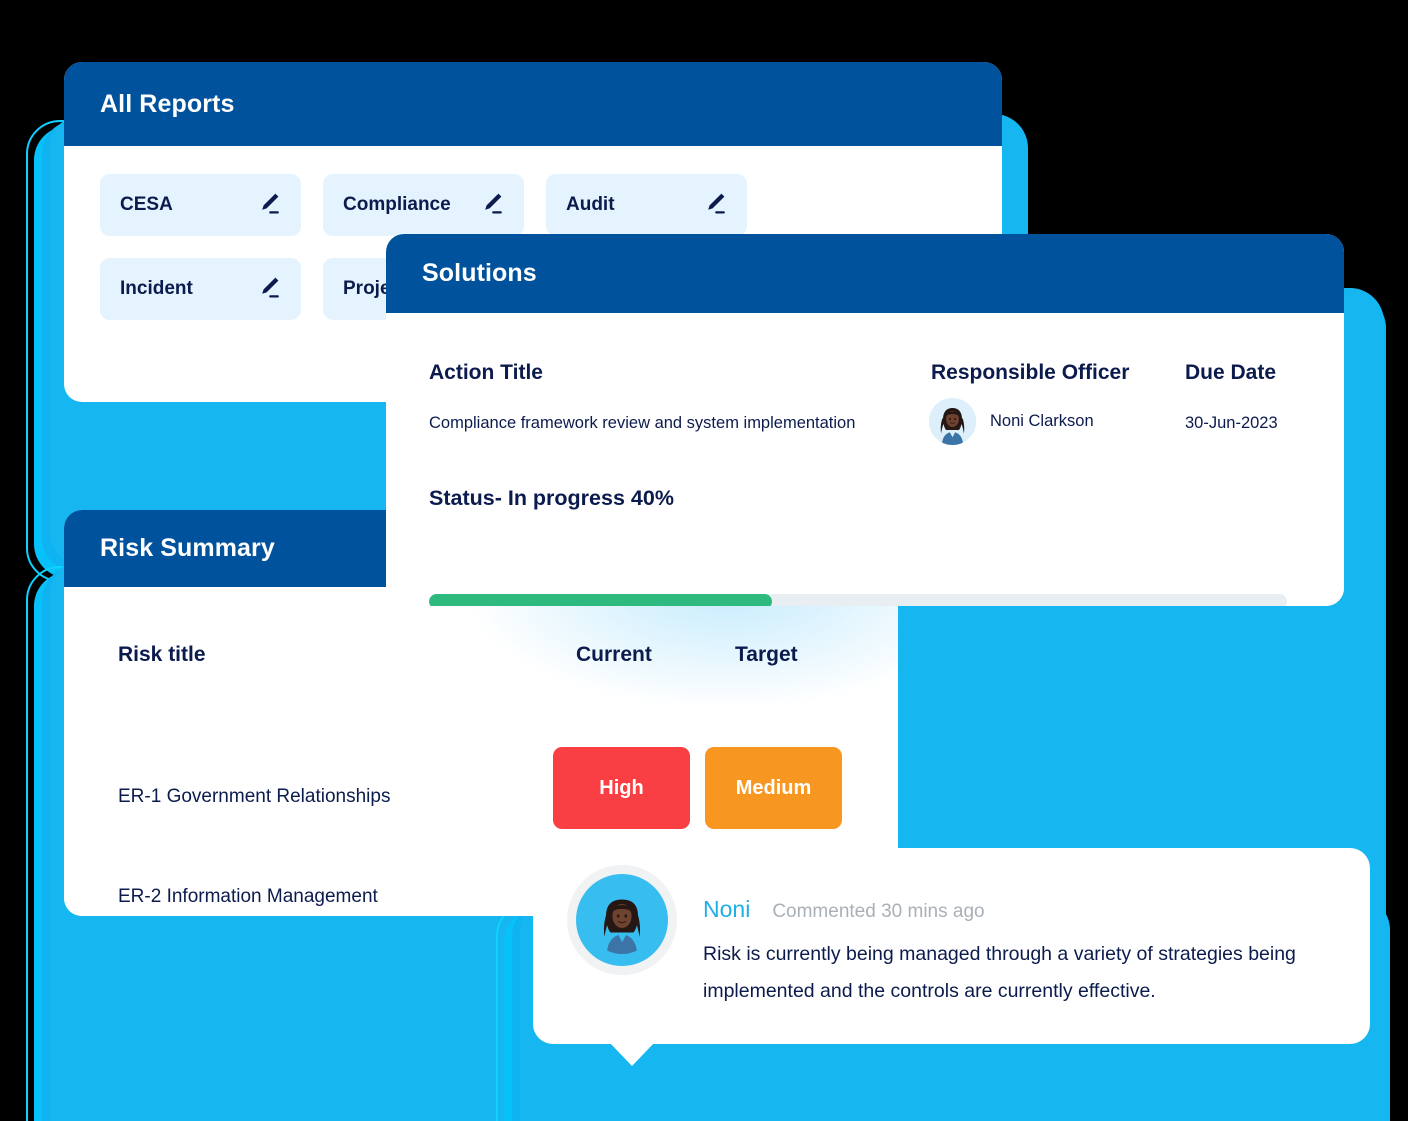 Image resolution: width=1408 pixels, height=1121 pixels. What do you see at coordinates (486, 372) in the screenshot?
I see `solutions-column-header-action-title: Action Title` at bounding box center [486, 372].